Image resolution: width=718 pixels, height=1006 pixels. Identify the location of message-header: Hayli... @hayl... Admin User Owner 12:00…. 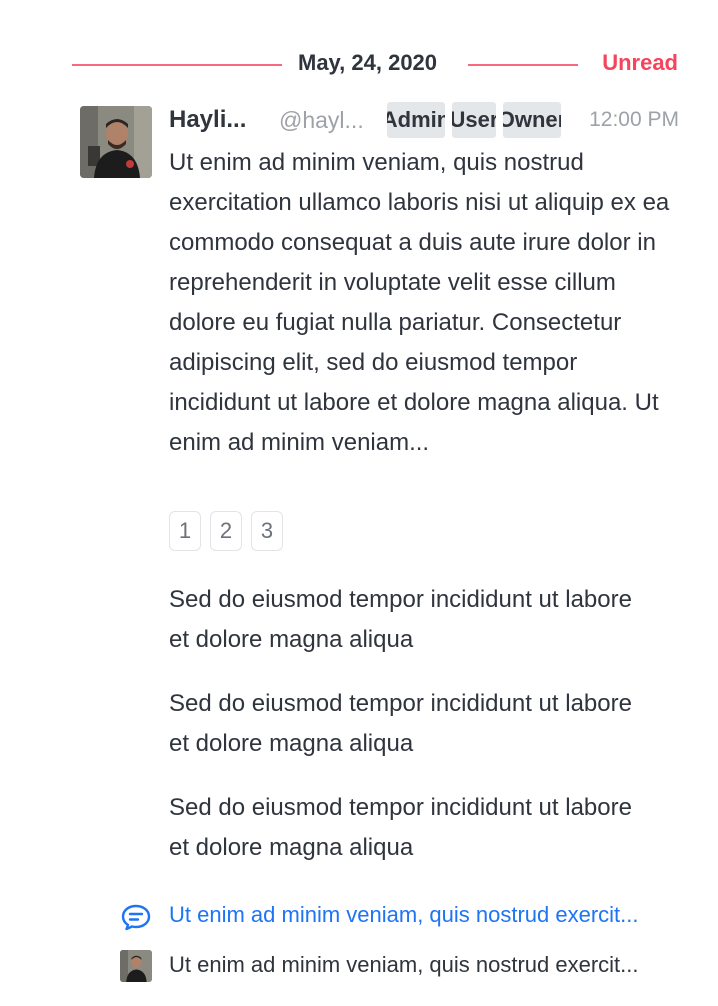
(424, 120).